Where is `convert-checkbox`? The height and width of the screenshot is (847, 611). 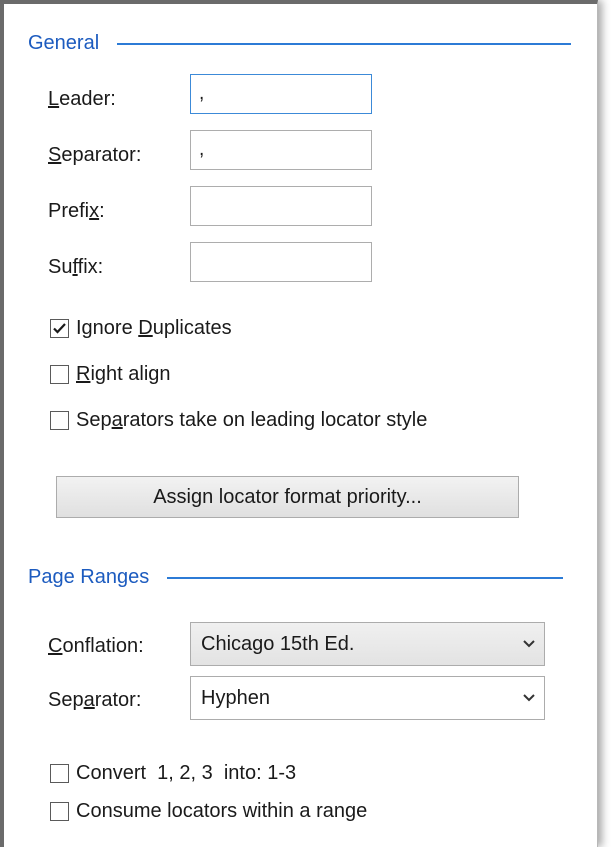 convert-checkbox is located at coordinates (59, 773).